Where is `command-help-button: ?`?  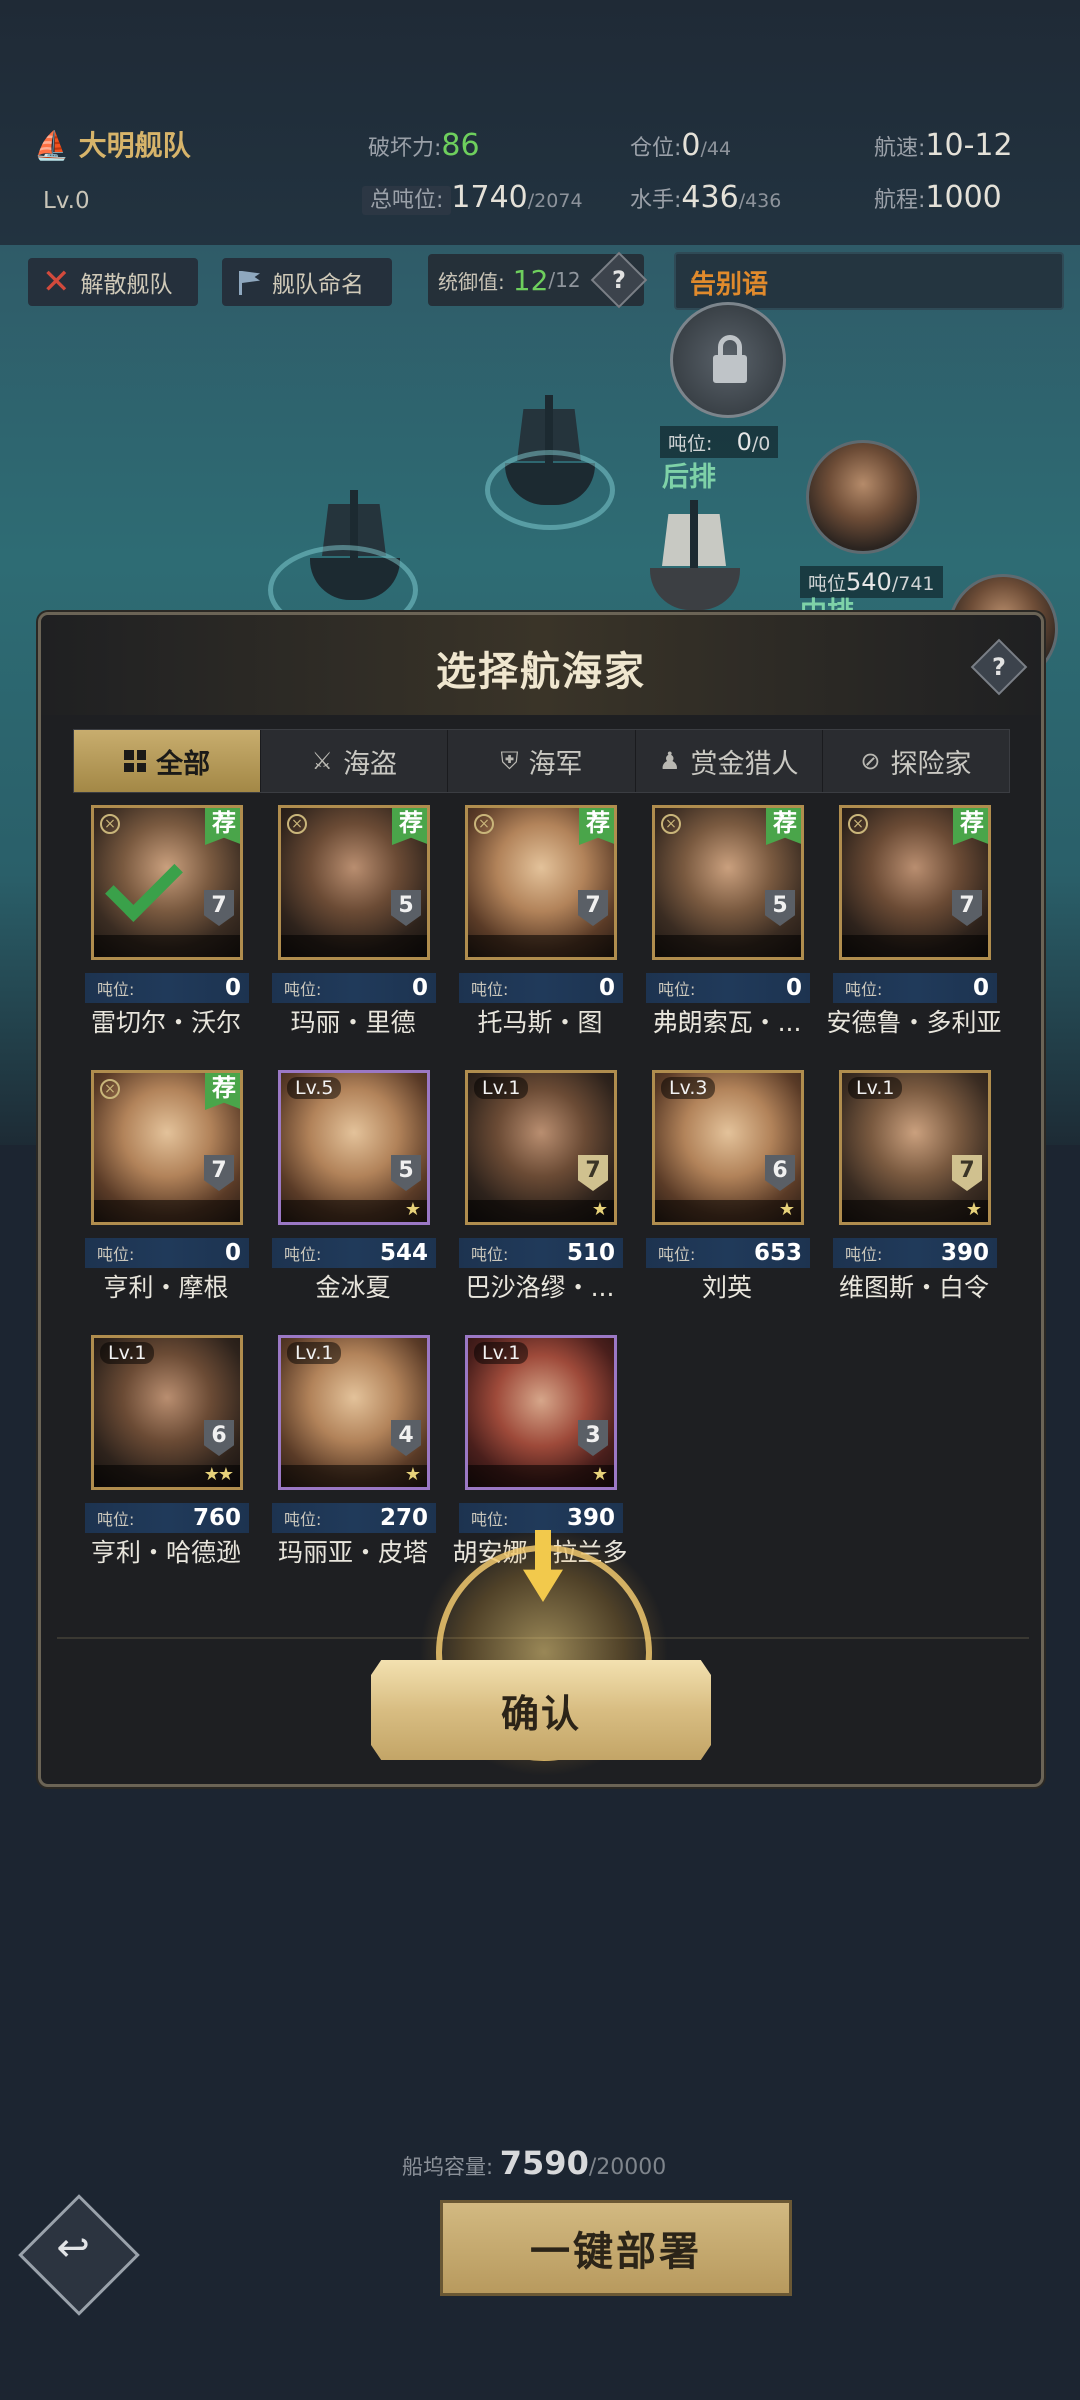
command-help-button: ? is located at coordinates (618, 280).